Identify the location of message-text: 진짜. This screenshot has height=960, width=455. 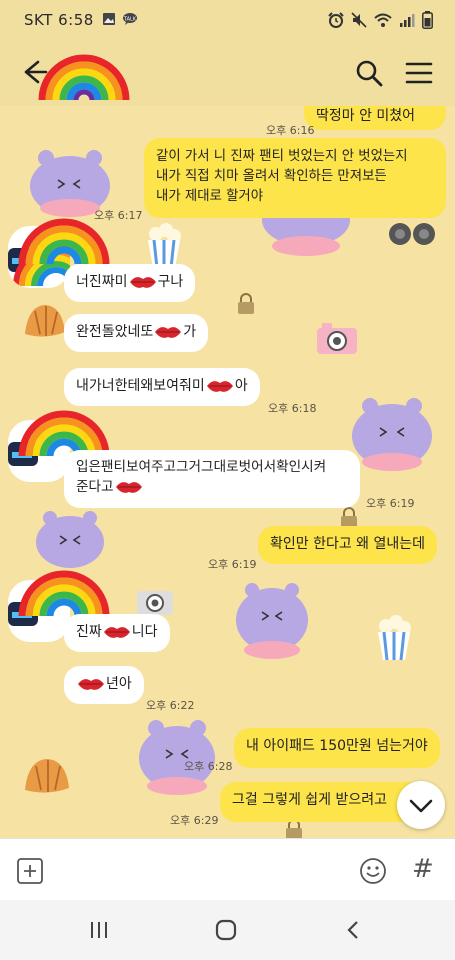
(89, 632).